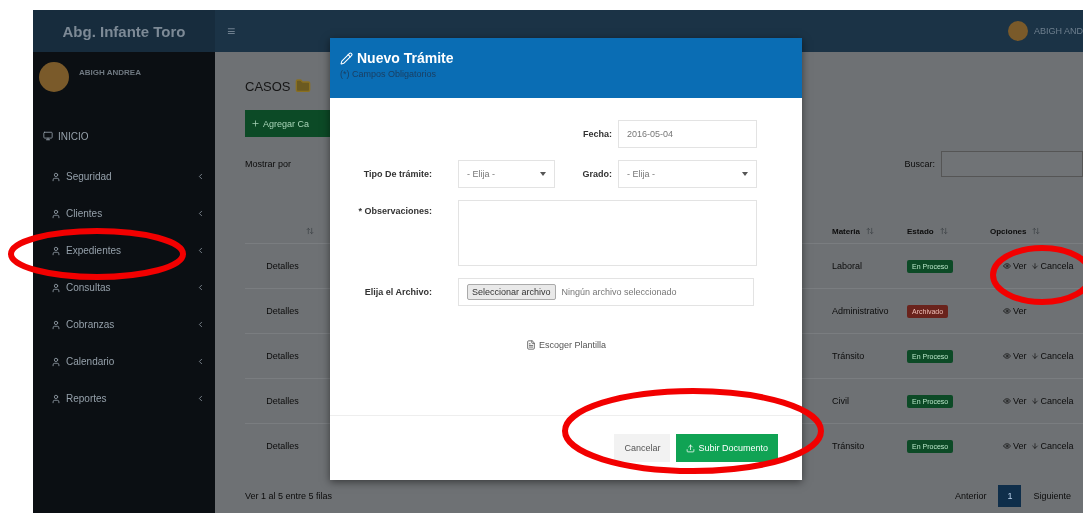  What do you see at coordinates (48, 136) in the screenshot?
I see `monitor-icon` at bounding box center [48, 136].